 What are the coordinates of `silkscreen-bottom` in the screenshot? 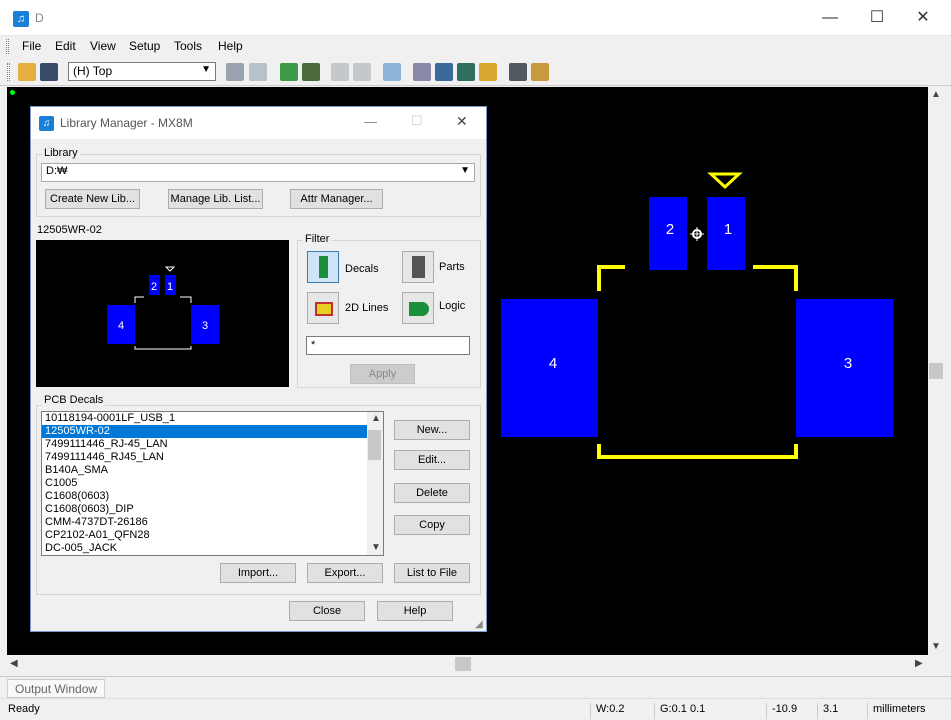 It's located at (697, 451).